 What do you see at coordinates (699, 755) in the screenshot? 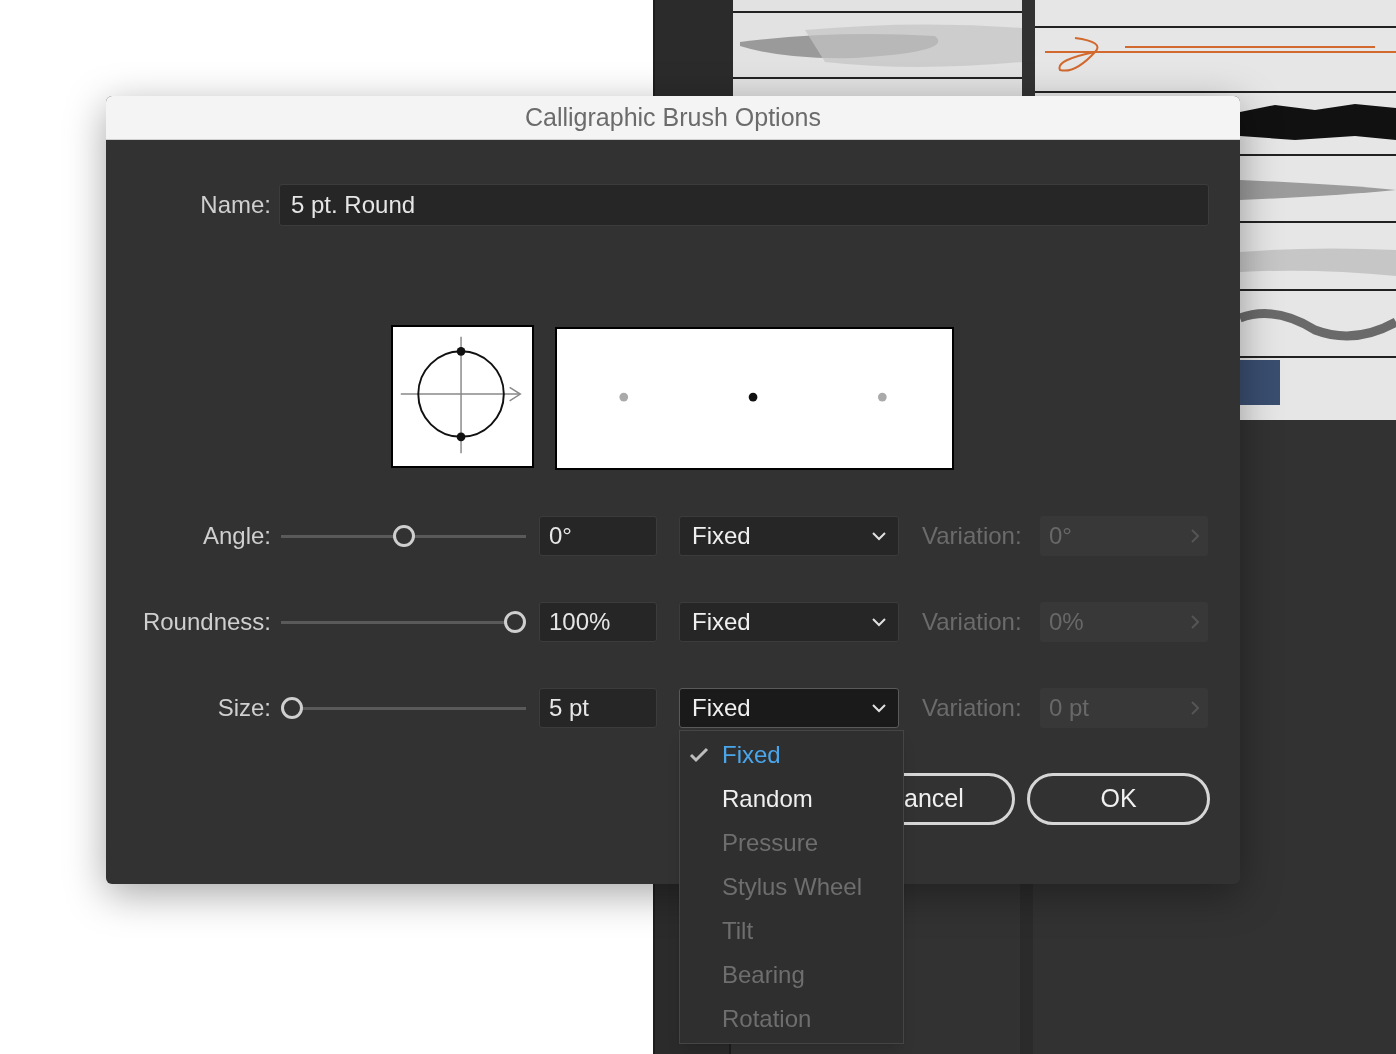
I see `checkmark-icon` at bounding box center [699, 755].